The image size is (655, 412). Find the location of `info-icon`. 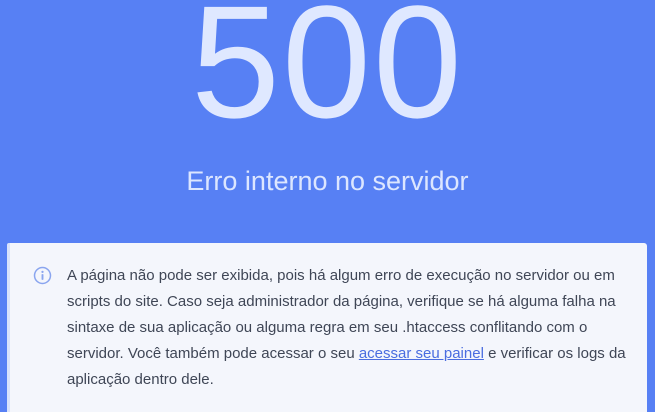

info-icon is located at coordinates (42, 275).